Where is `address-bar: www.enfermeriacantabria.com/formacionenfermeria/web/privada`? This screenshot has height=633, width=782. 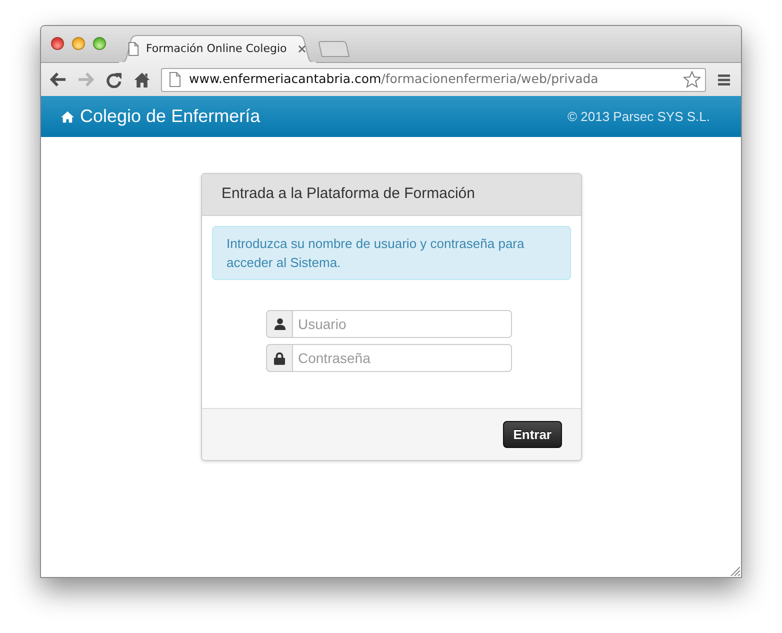
address-bar: www.enfermeriacantabria.com/formacionenfermeria/web/privada is located at coordinates (433, 80).